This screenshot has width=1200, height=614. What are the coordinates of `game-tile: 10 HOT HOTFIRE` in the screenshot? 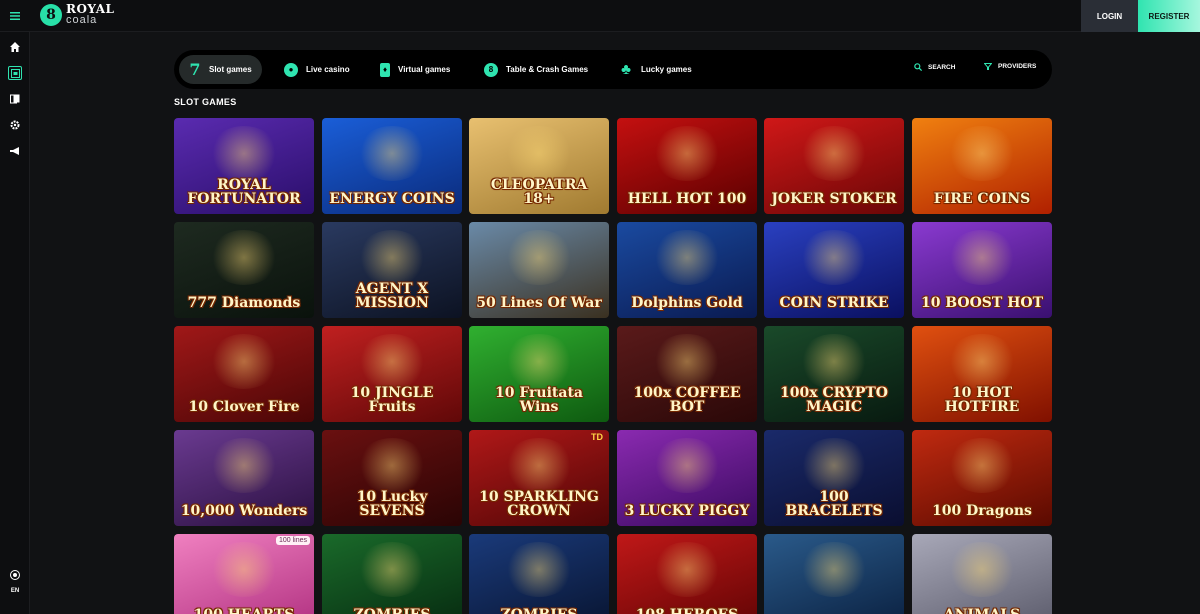 It's located at (982, 374).